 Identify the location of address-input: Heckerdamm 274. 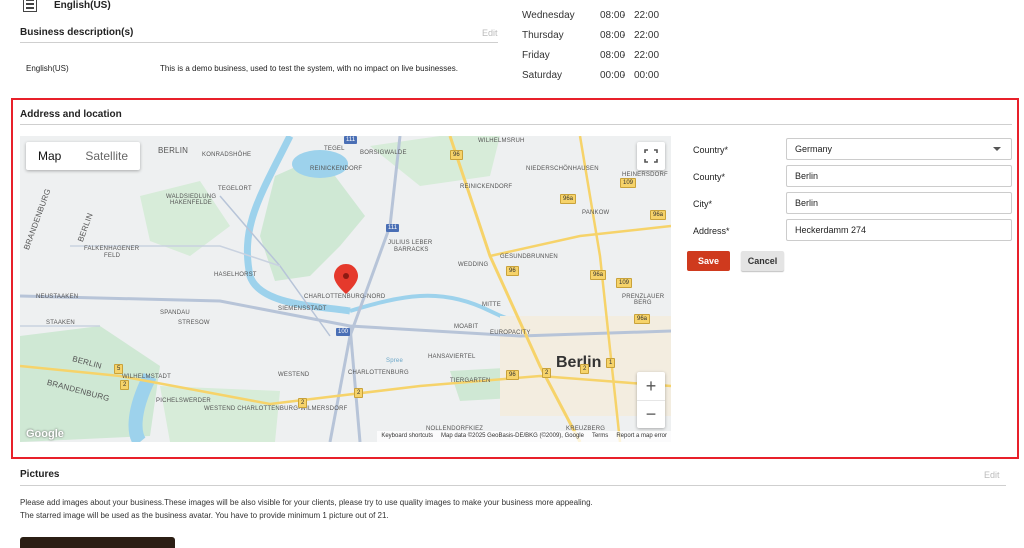
(899, 230).